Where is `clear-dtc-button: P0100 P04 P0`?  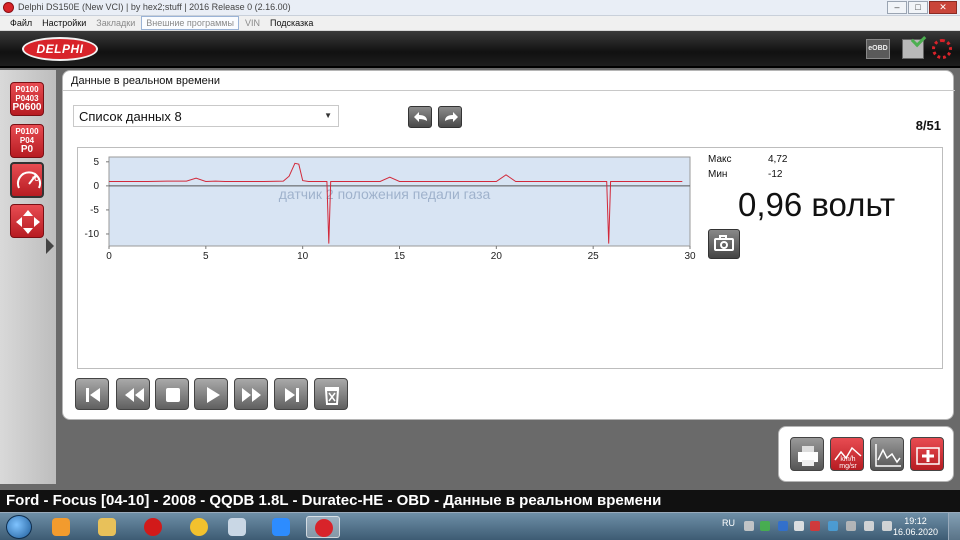
clear-dtc-button: P0100 P04 P0 is located at coordinates (27, 141).